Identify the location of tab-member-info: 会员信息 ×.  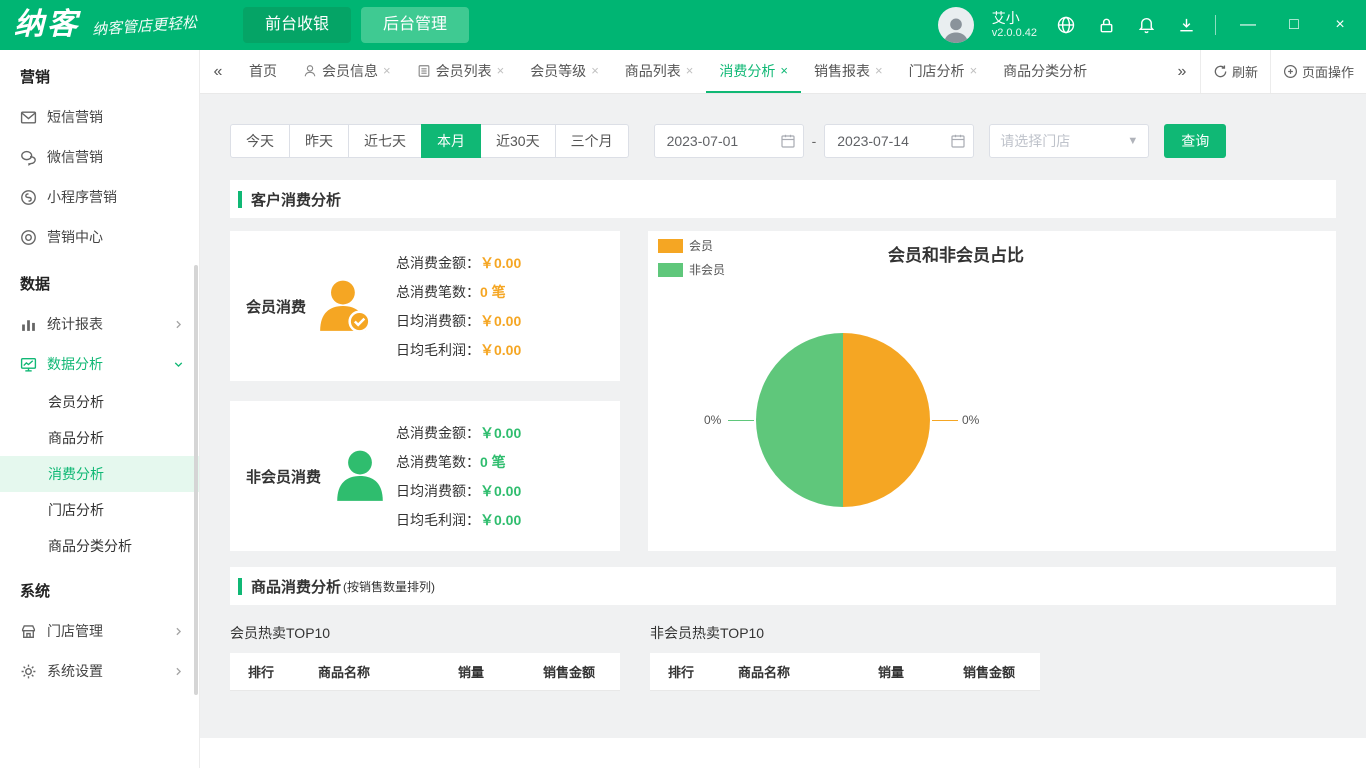
(347, 71).